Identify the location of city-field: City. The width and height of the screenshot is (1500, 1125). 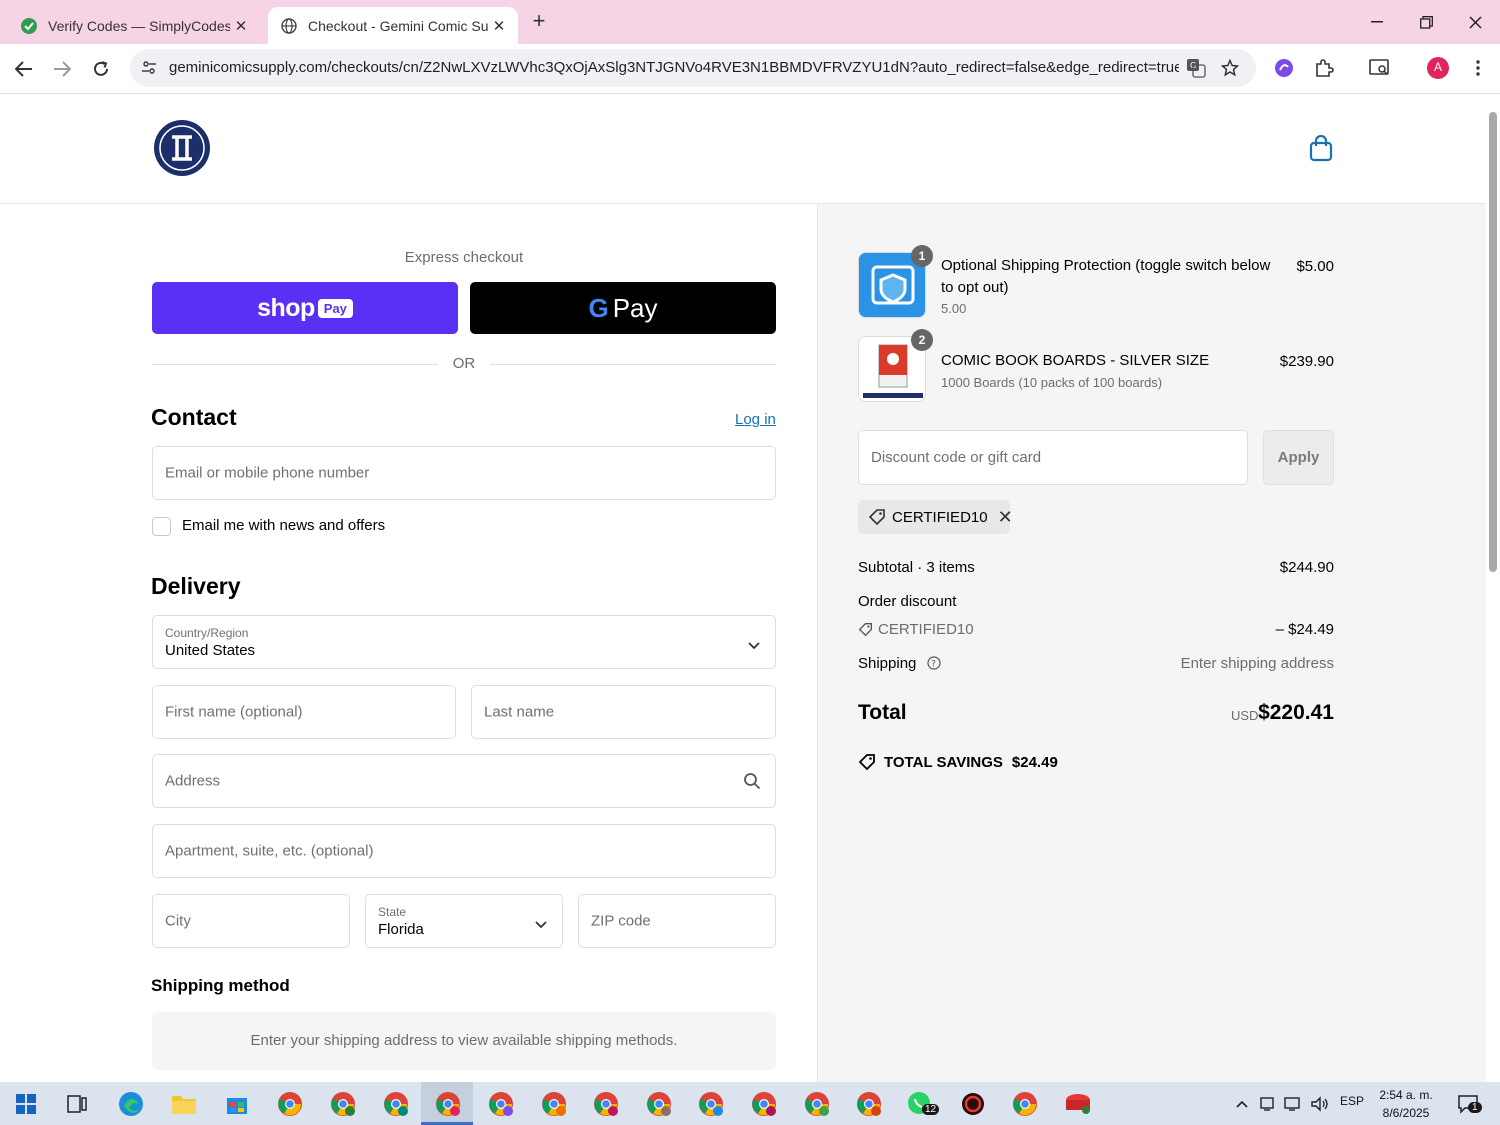
(251, 921).